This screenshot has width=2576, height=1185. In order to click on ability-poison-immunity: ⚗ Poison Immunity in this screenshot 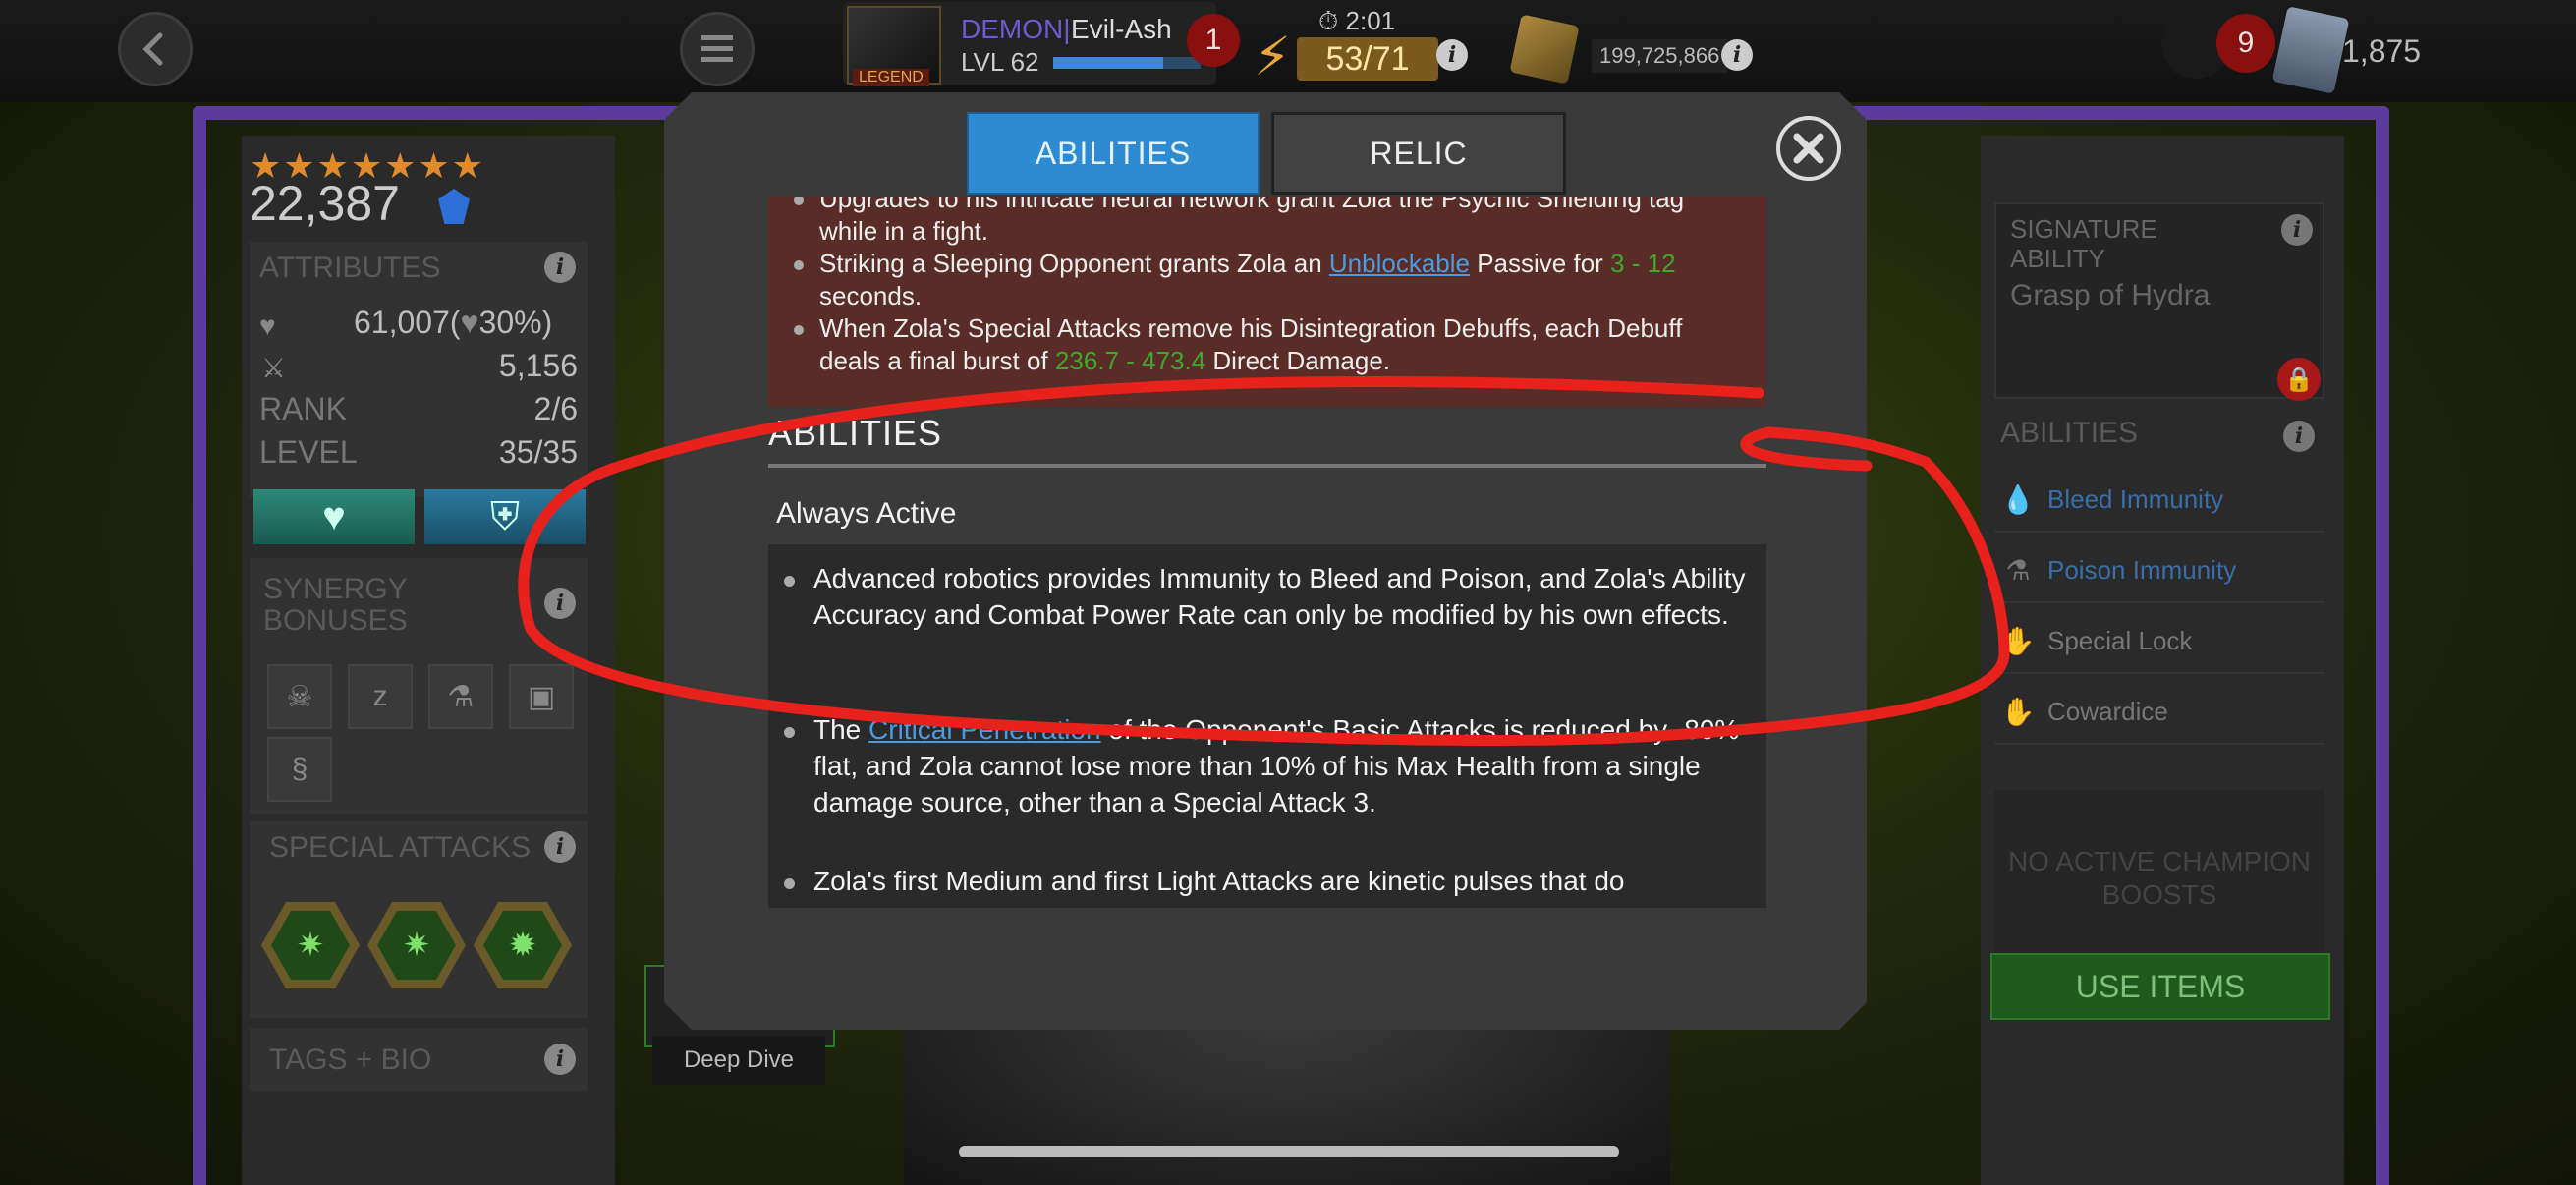, I will do `click(2159, 571)`.